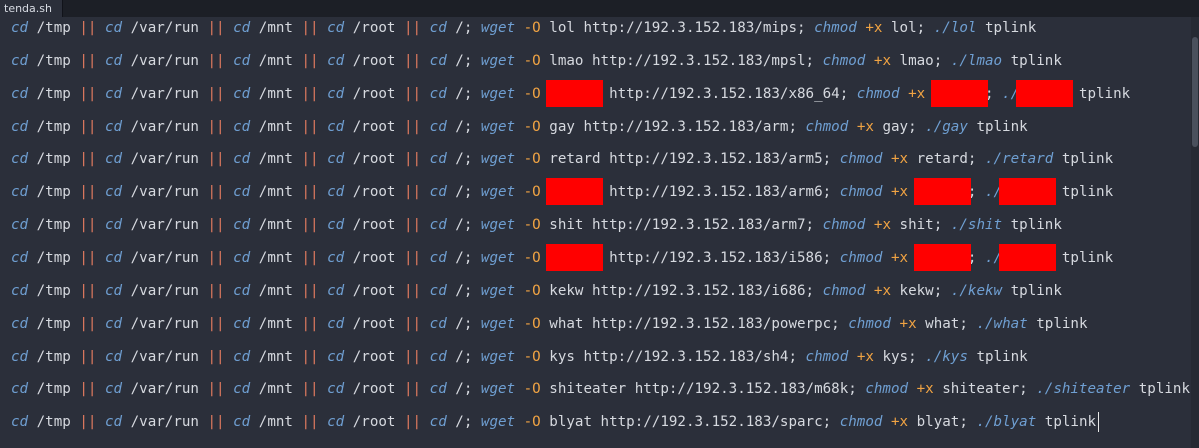 The height and width of the screenshot is (448, 1199). What do you see at coordinates (562, 28) in the screenshot?
I see `token-output-name: lol` at bounding box center [562, 28].